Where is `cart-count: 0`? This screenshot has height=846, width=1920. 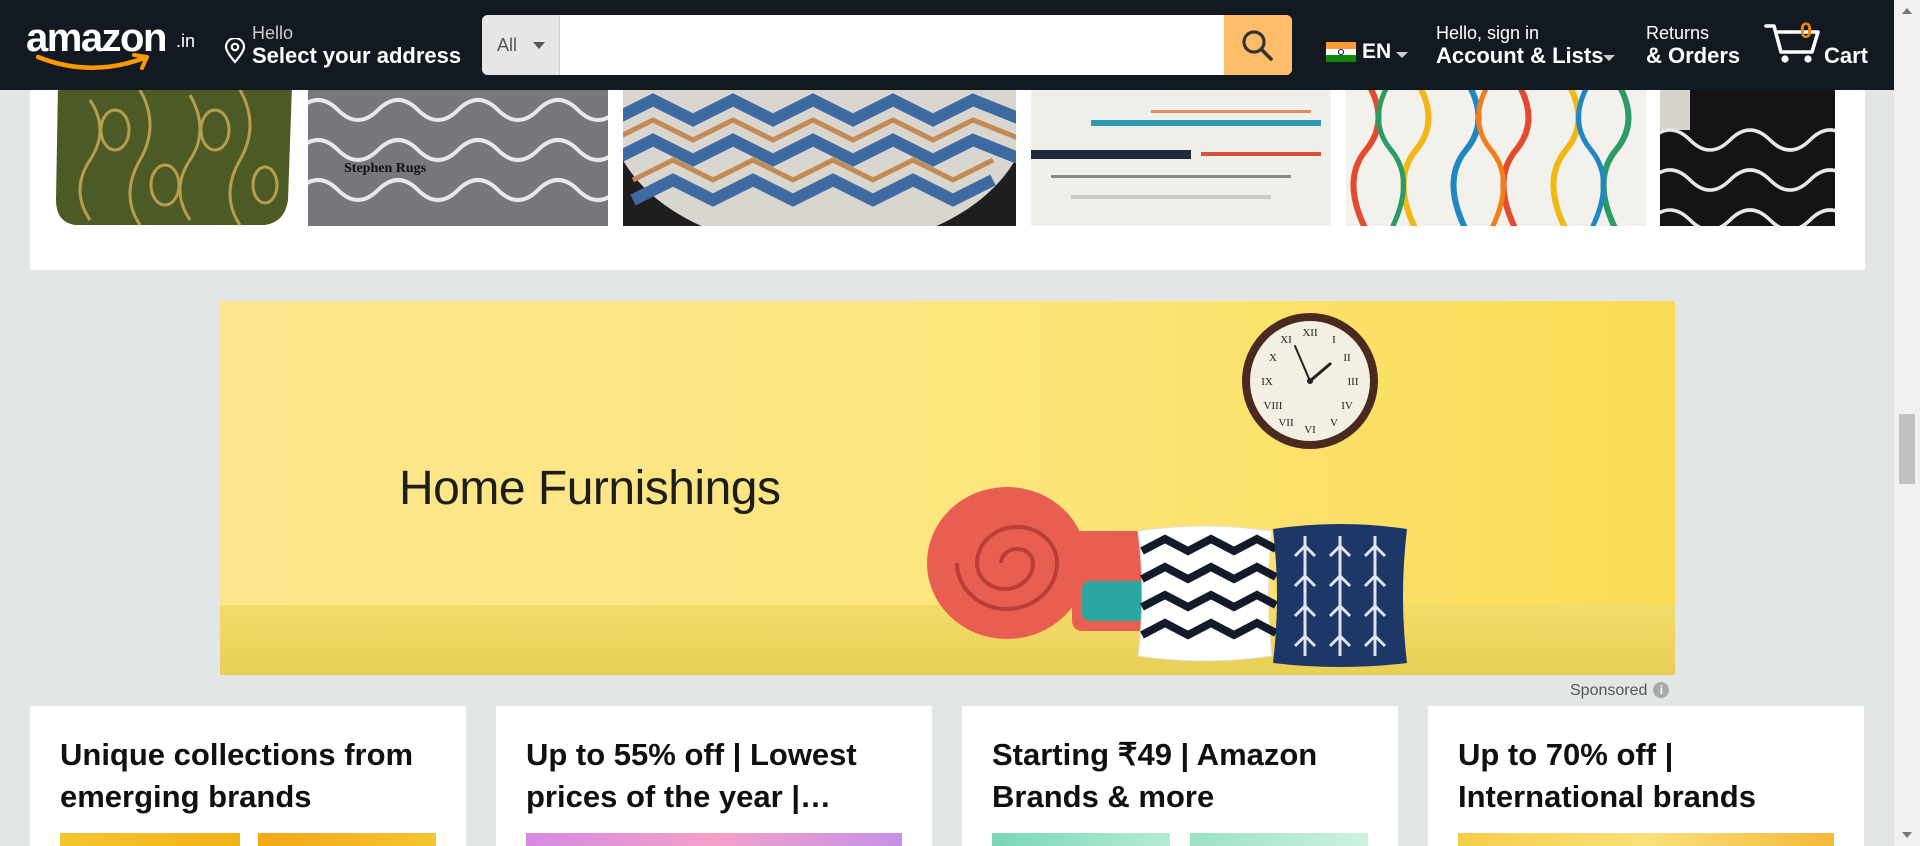
cart-count: 0 is located at coordinates (1806, 30).